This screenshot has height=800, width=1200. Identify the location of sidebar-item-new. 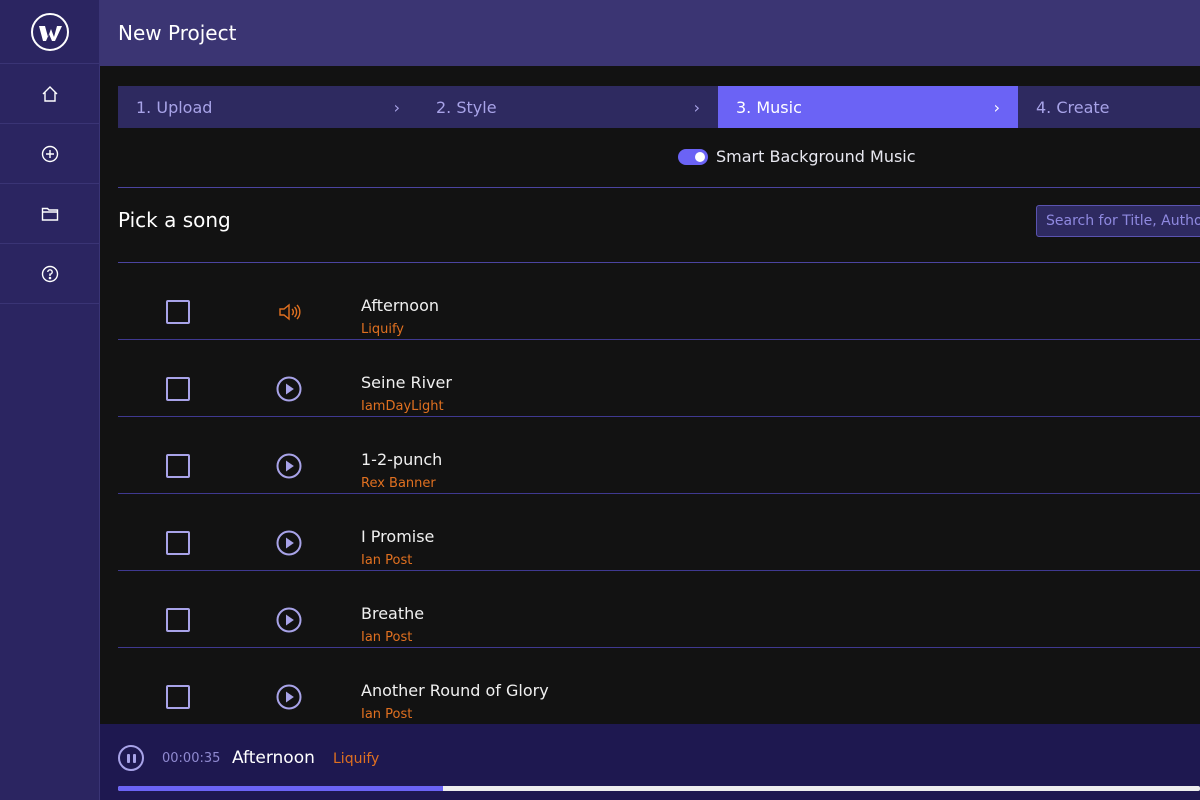
(49, 154).